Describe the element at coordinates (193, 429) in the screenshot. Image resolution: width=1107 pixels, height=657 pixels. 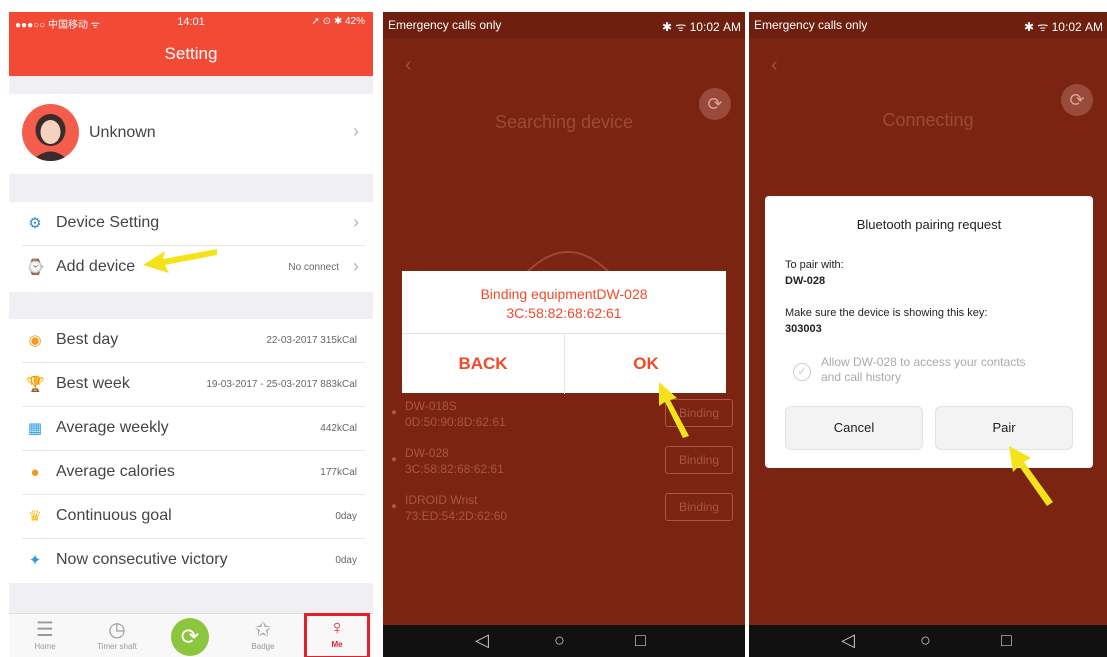
I see `stat-row: ▦ Average weekly 442kCal` at that location.